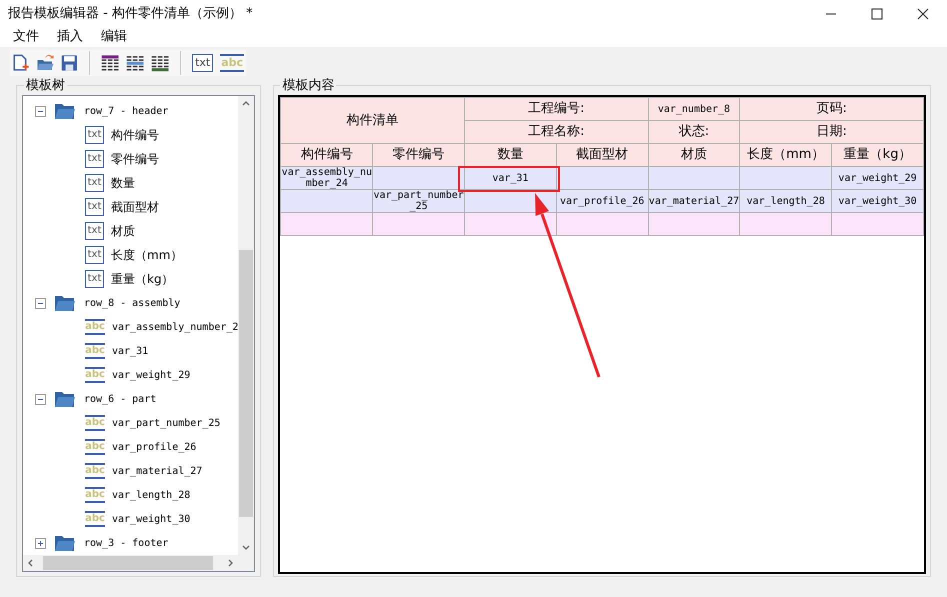 This screenshot has width=947, height=597. What do you see at coordinates (123, 183) in the screenshot?
I see `tree-item: 数量` at bounding box center [123, 183].